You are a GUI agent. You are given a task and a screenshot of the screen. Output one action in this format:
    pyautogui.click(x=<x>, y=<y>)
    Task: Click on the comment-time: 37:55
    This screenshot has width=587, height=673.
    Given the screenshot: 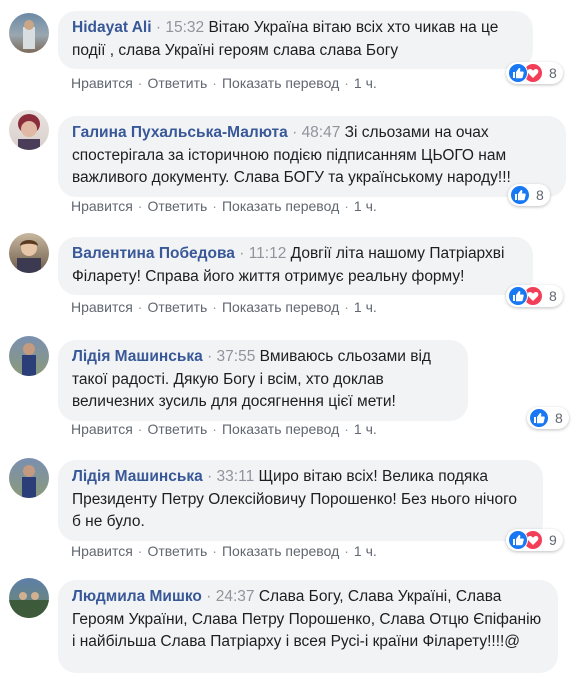 What is the action you would take?
    pyautogui.click(x=236, y=356)
    